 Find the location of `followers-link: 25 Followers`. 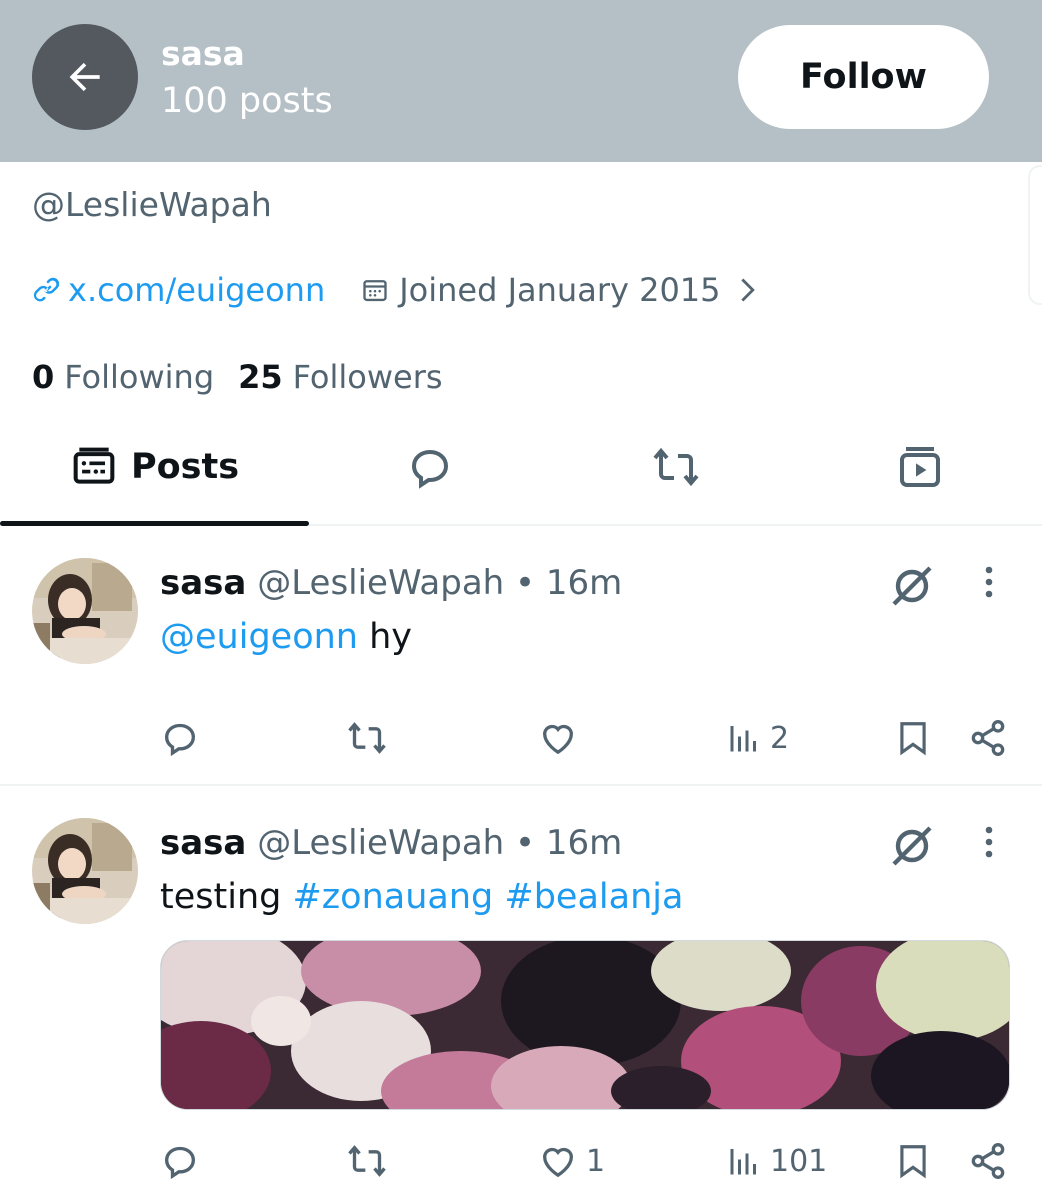

followers-link: 25 Followers is located at coordinates (340, 377).